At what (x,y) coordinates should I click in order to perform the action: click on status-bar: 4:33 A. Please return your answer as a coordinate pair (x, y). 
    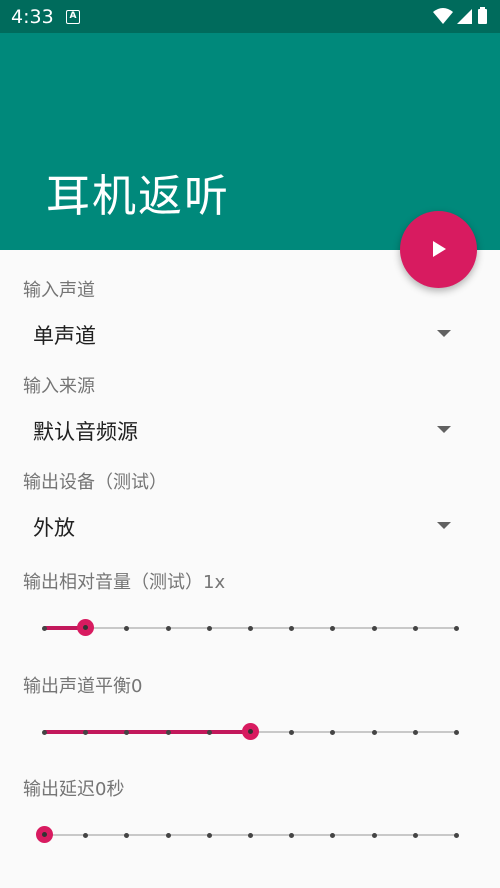
    Looking at the image, I should click on (250, 16).